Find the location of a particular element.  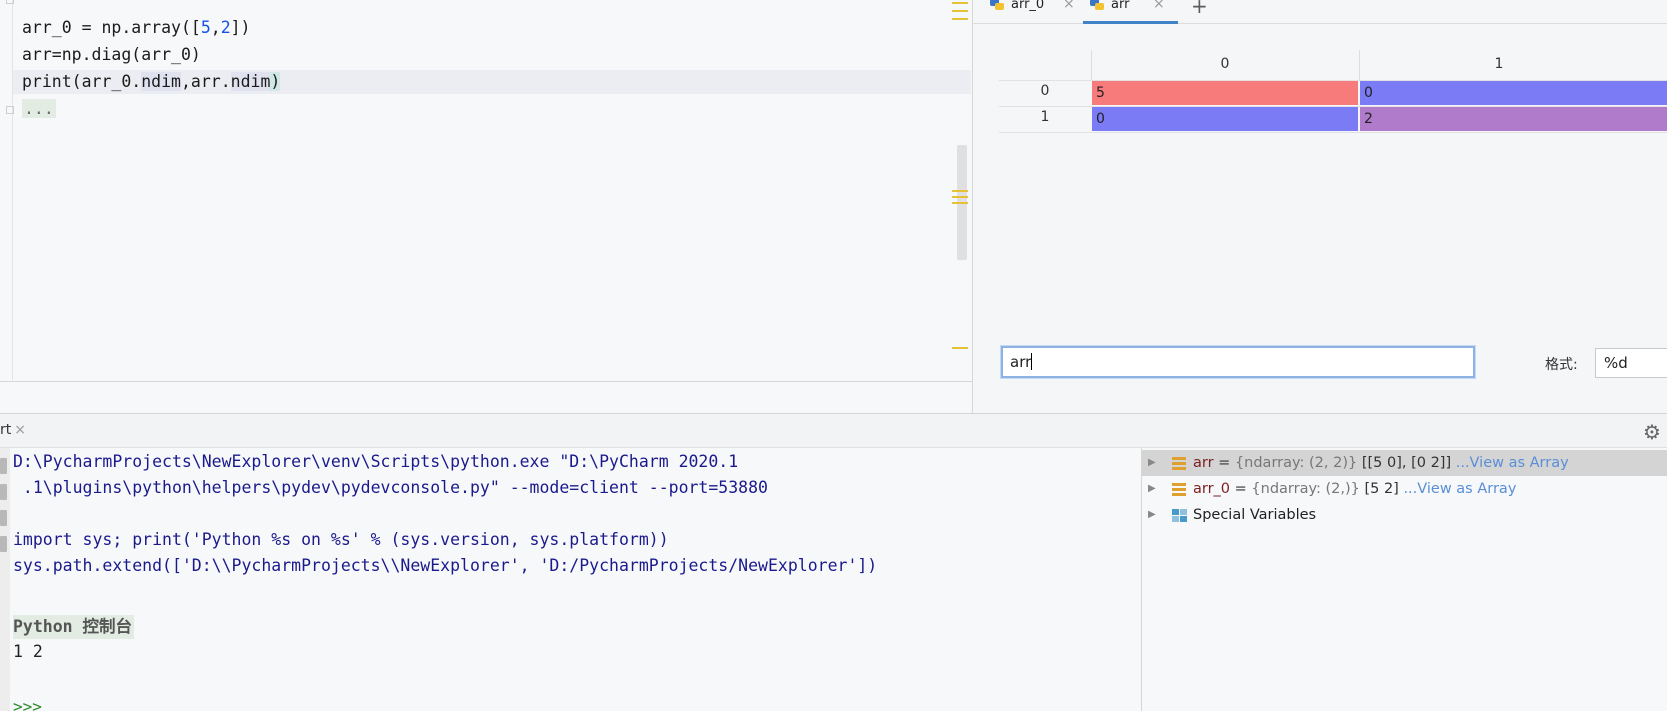

code-number: 2 is located at coordinates (225, 27).